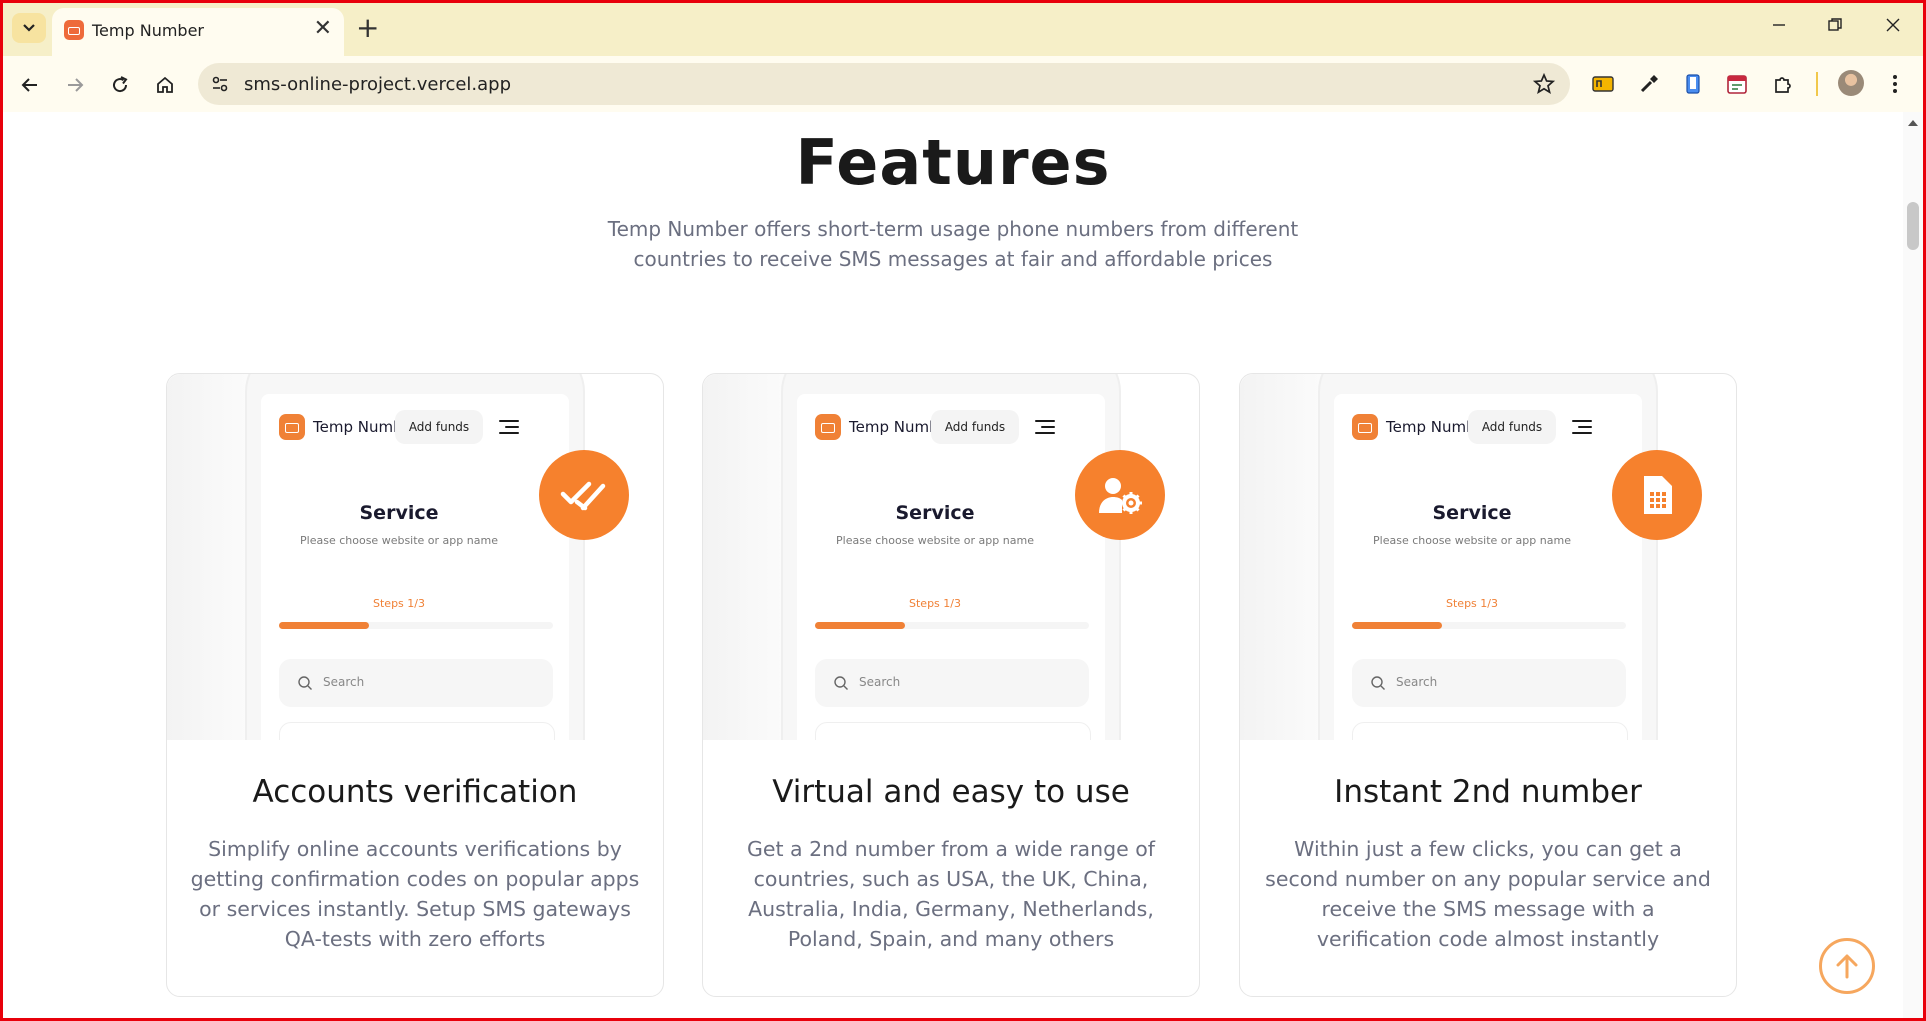 The image size is (1926, 1021). What do you see at coordinates (1603, 84) in the screenshot?
I see `extension-wallet-icon` at bounding box center [1603, 84].